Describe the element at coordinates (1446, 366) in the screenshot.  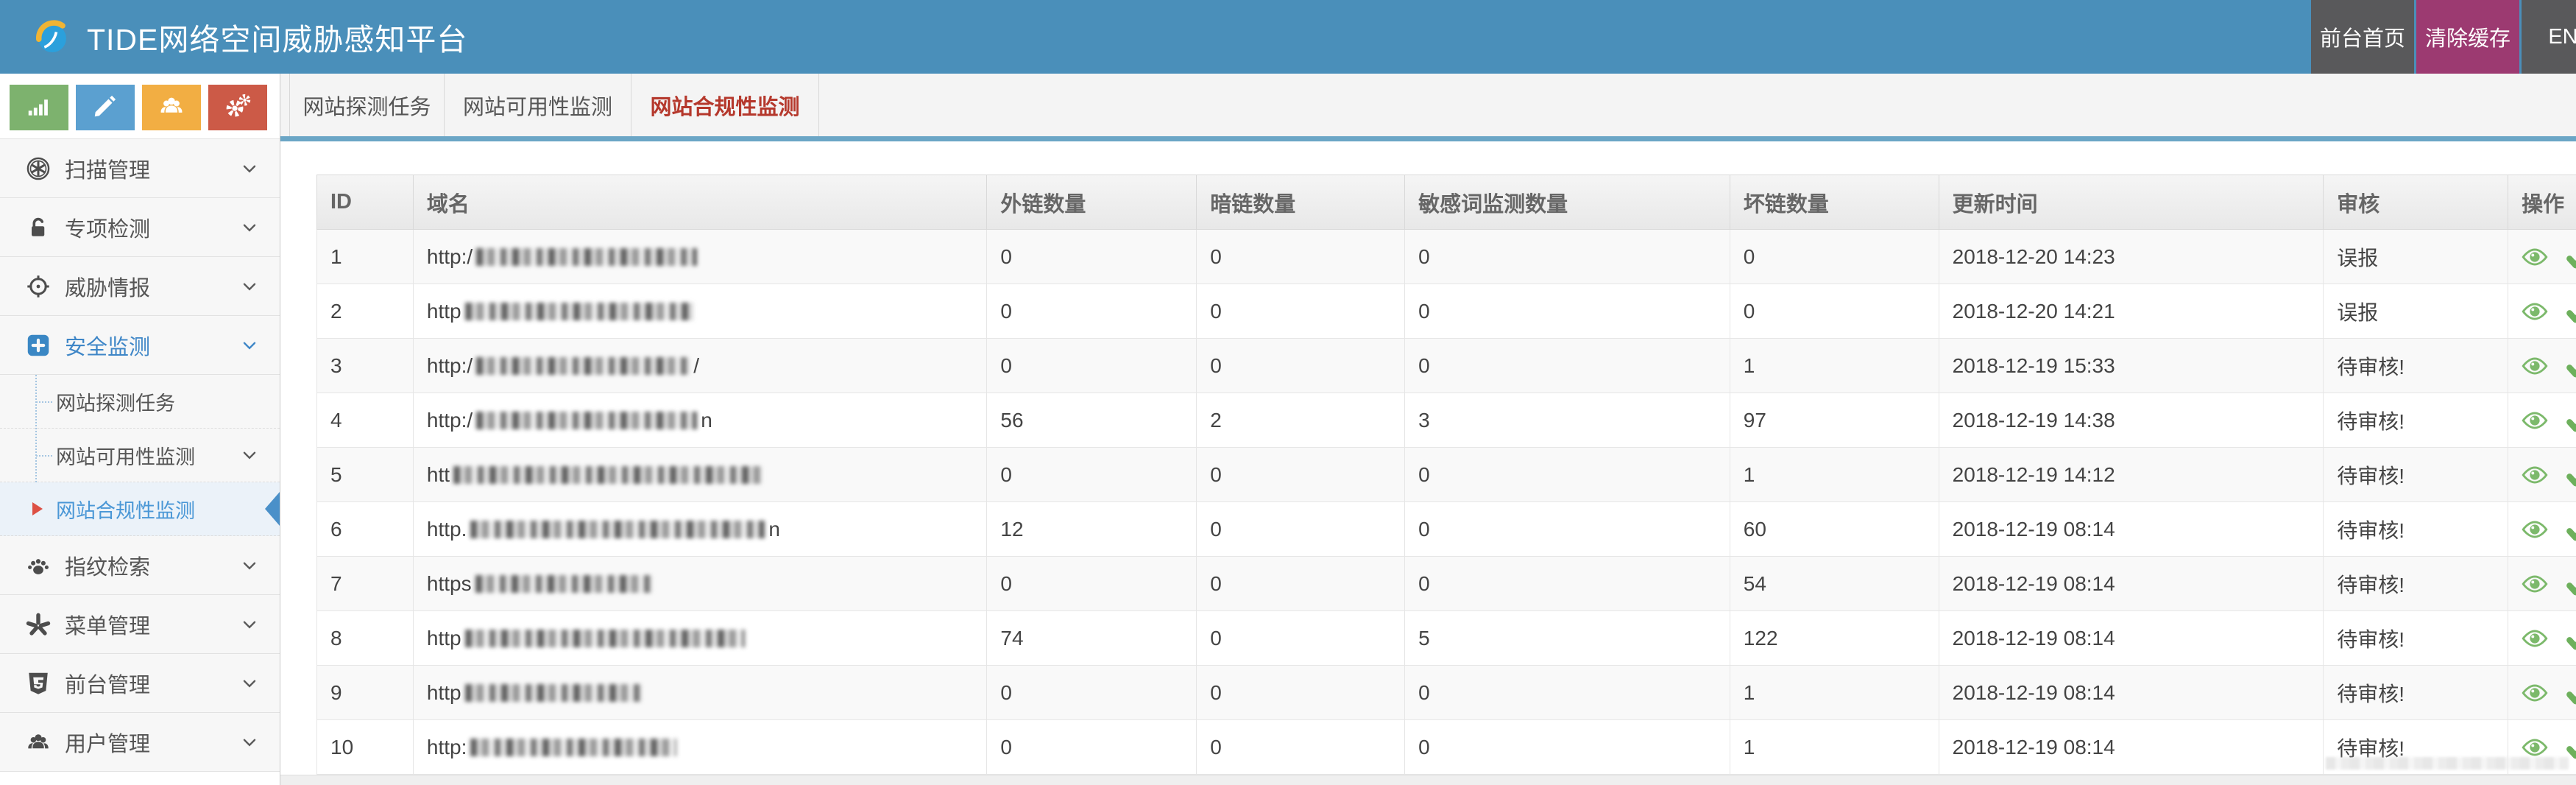
I see `table-row: 3 http://0 0 0 1 2018-12-19 15:33 待审核!` at that location.